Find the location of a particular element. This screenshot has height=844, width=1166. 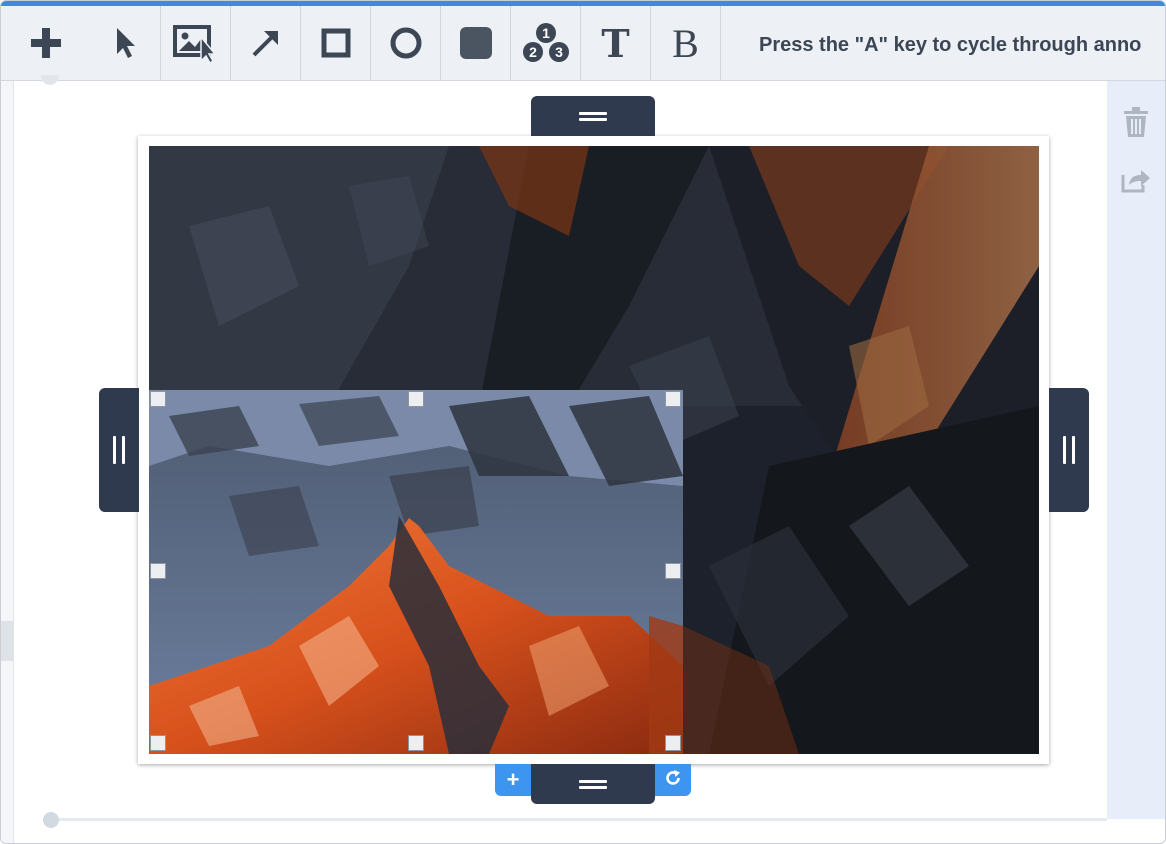

numbered-badges-icon: 1 2 3 is located at coordinates (546, 43).